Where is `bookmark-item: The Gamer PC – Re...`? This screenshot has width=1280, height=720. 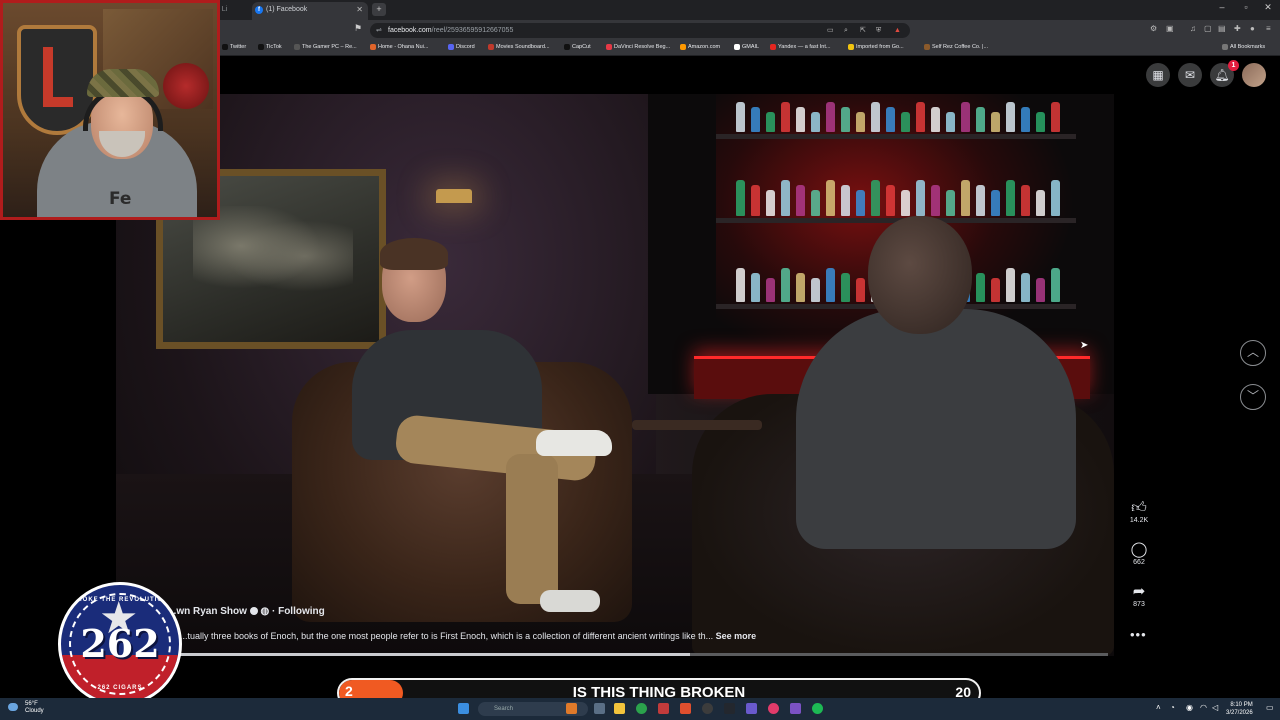 bookmark-item: The Gamer PC – Re... is located at coordinates (325, 47).